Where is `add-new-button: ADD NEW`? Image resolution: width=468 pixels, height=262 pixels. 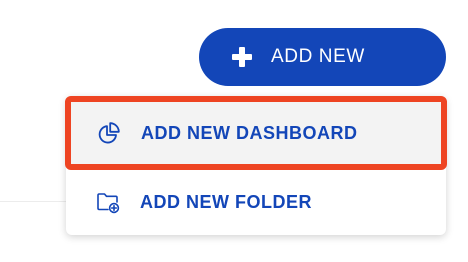 add-new-button: ADD NEW is located at coordinates (322, 57).